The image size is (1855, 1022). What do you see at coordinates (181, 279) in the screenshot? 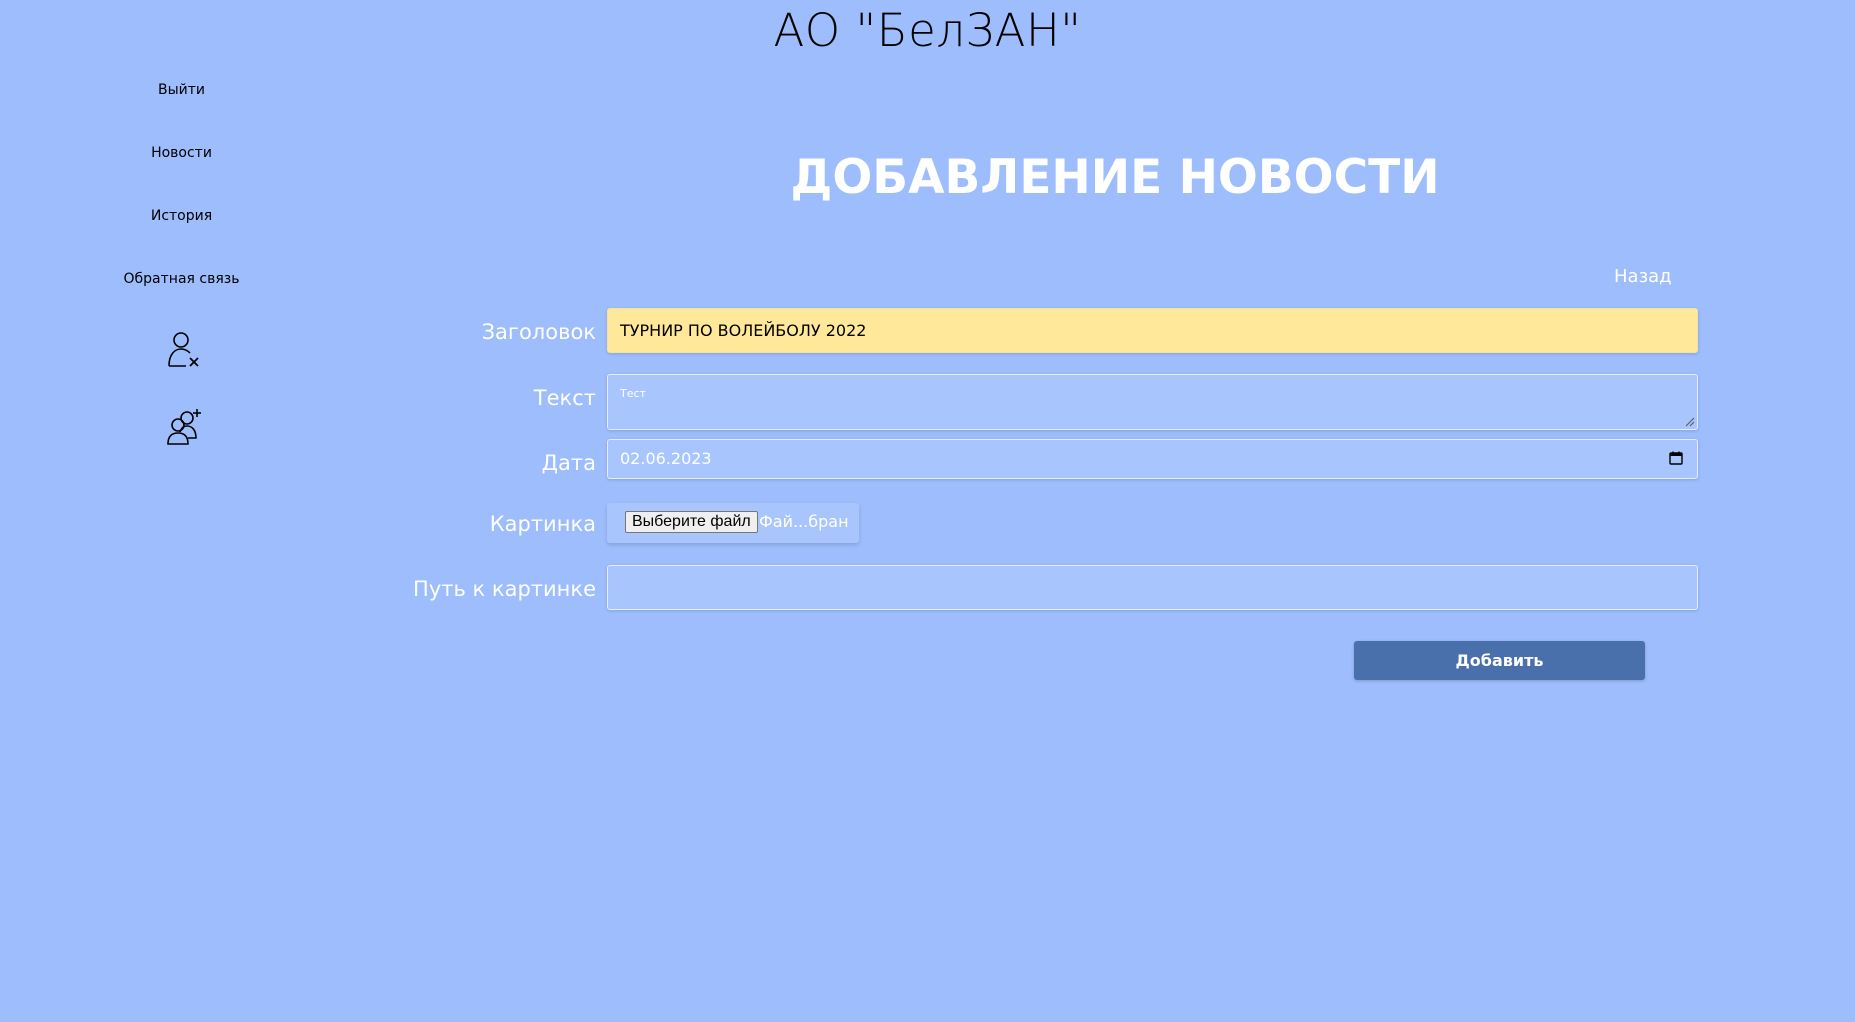
I see `sidebar-item-feedback: Обратная связь` at bounding box center [181, 279].